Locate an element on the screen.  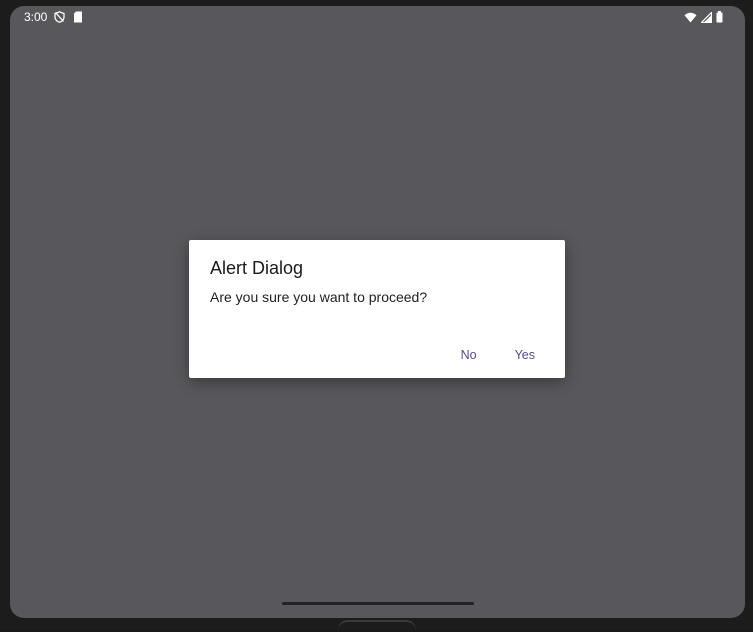
wifi-icon is located at coordinates (690, 17).